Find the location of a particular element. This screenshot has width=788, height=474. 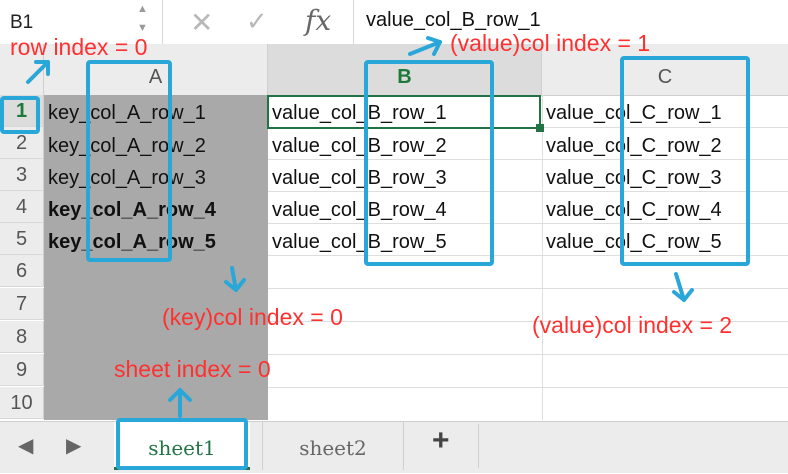

arrow-row-index is located at coordinates (38, 72).